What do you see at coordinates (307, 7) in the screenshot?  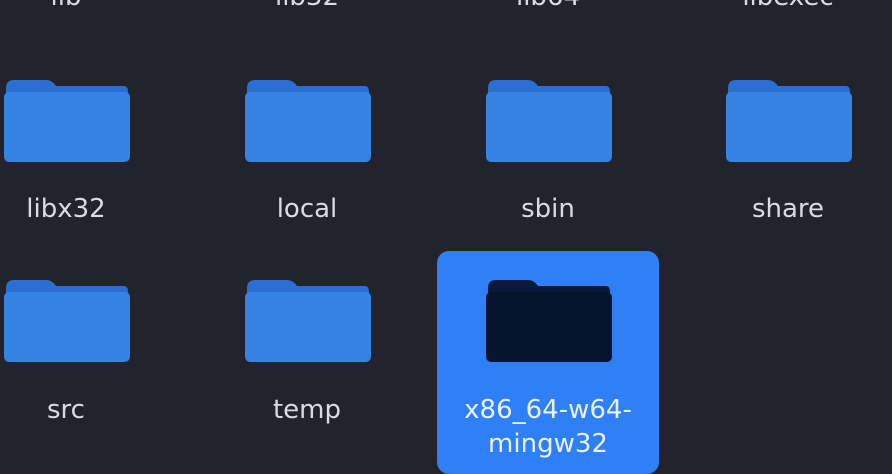 I see `file-label: lib32` at bounding box center [307, 7].